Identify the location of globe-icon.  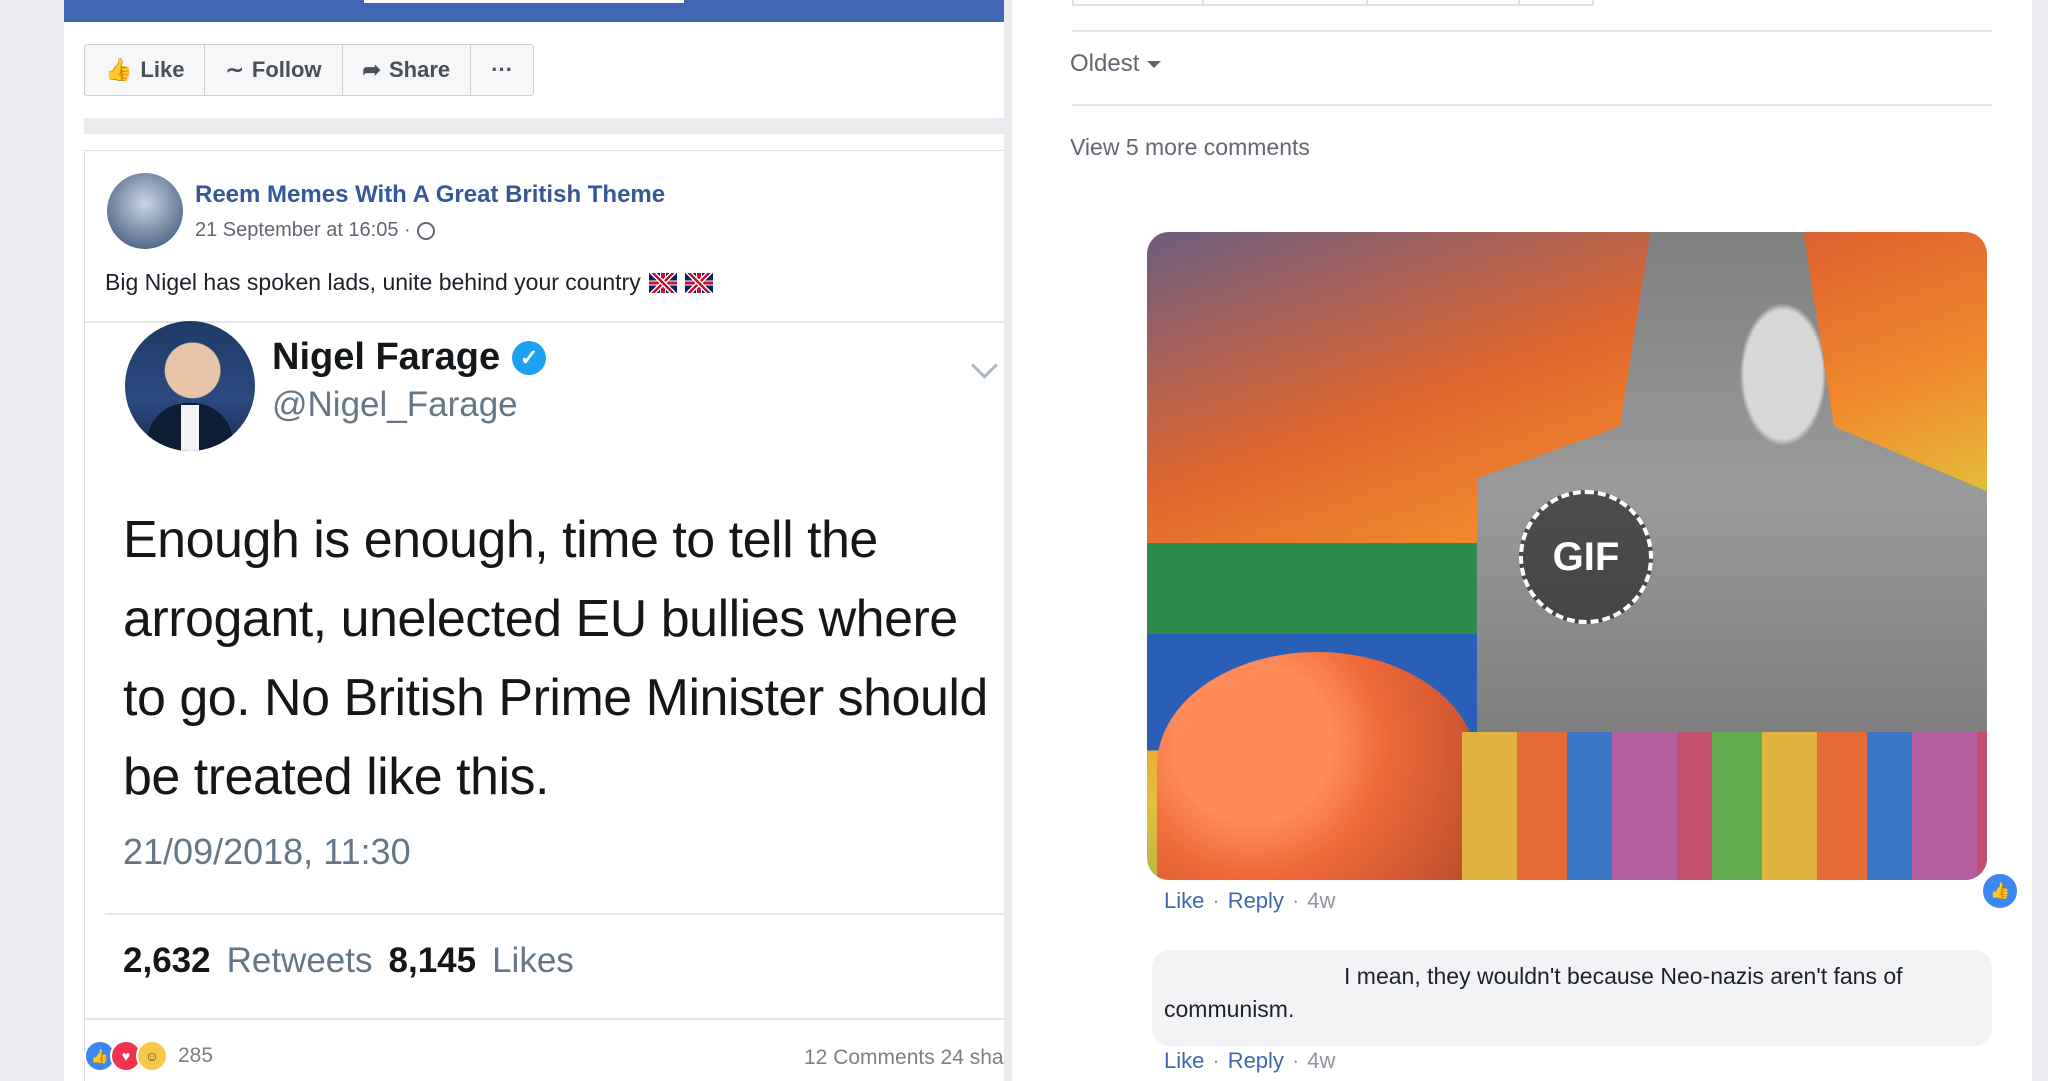
(425, 230).